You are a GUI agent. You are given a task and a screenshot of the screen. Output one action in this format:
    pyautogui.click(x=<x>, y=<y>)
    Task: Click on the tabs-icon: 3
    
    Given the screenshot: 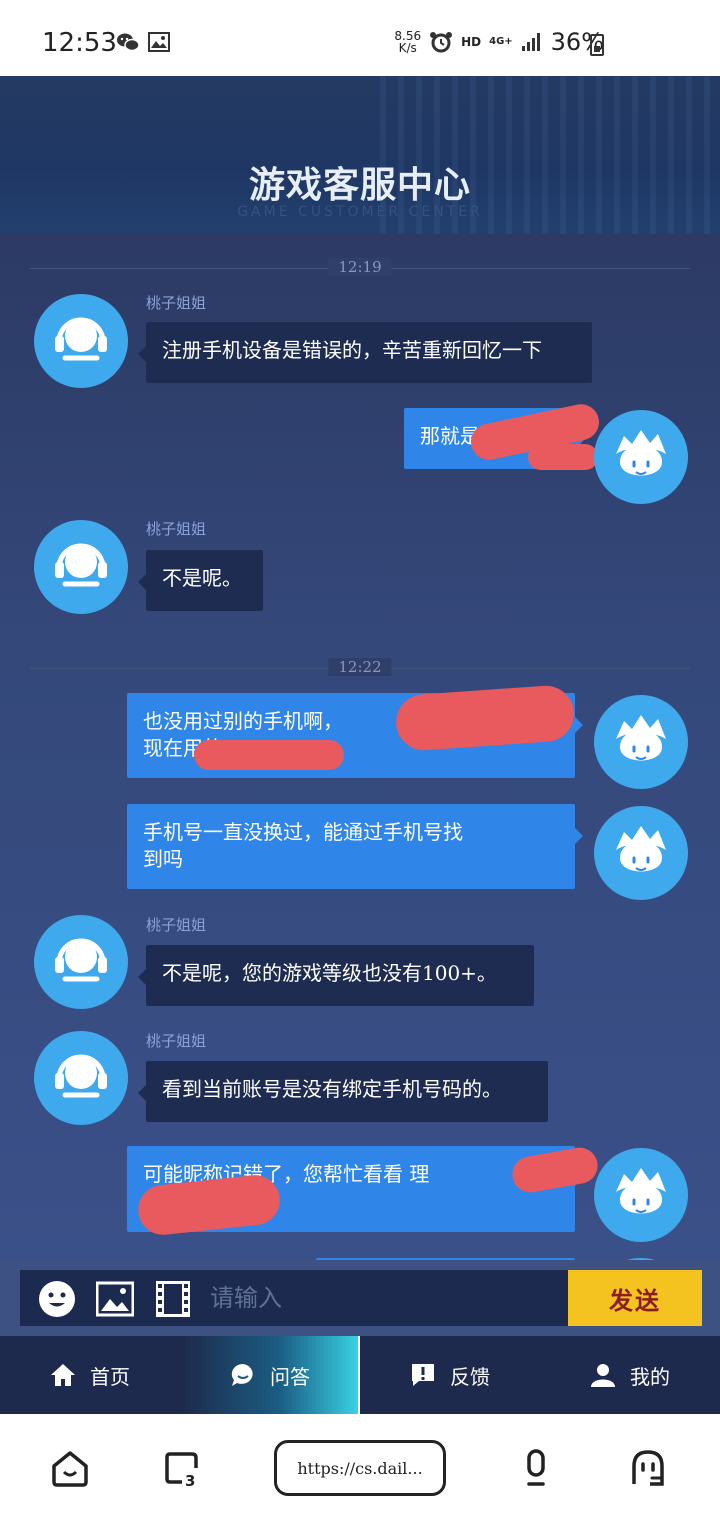 What is the action you would take?
    pyautogui.click(x=182, y=1468)
    